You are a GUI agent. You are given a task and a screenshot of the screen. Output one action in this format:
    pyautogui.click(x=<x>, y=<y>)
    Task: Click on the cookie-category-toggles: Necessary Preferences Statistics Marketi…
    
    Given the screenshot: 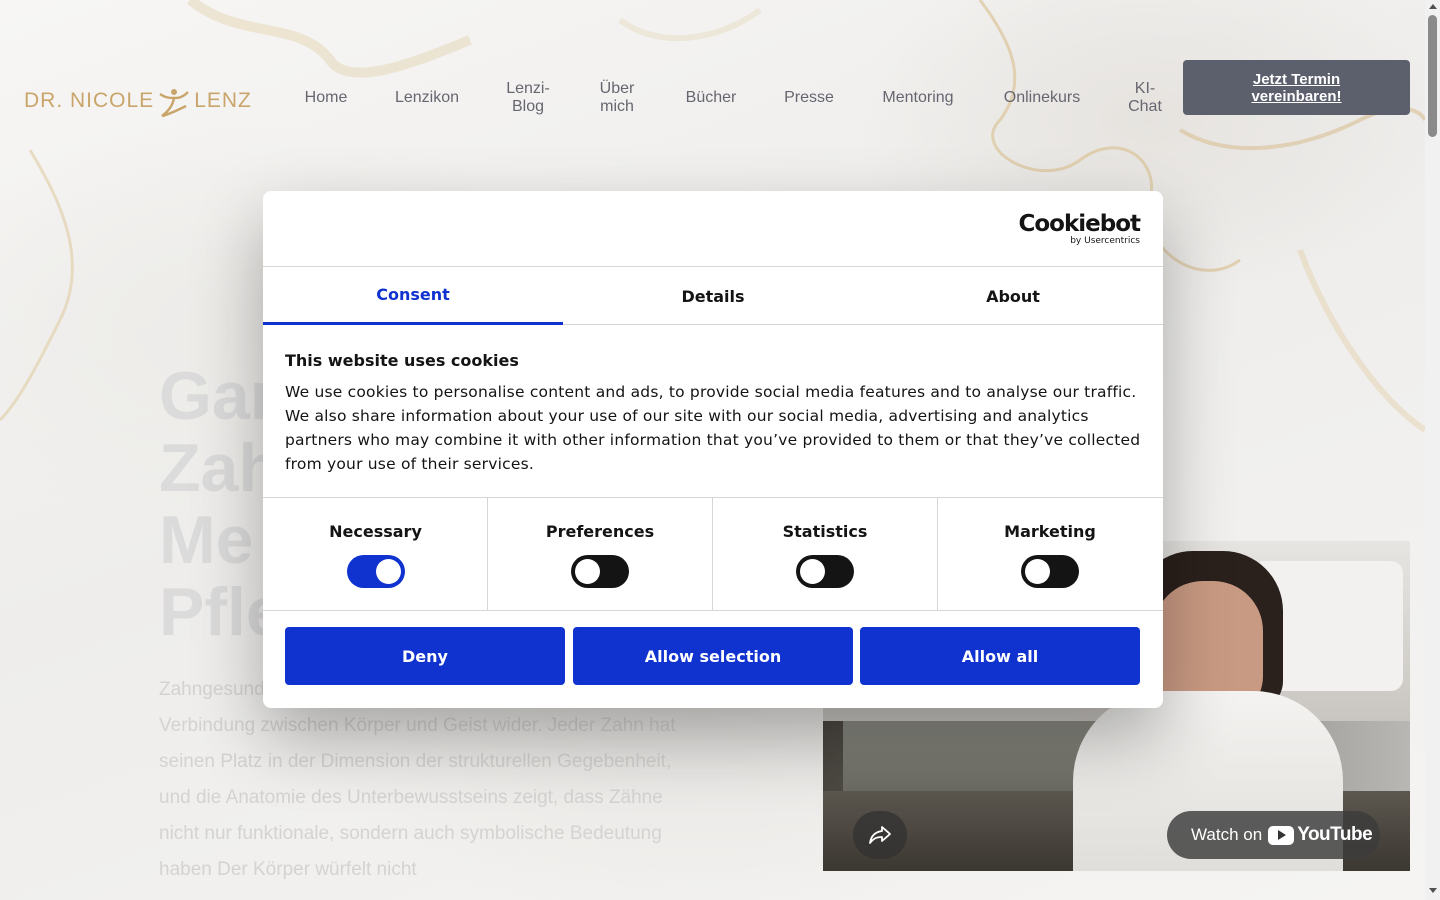 What is the action you would take?
    pyautogui.click(x=713, y=554)
    